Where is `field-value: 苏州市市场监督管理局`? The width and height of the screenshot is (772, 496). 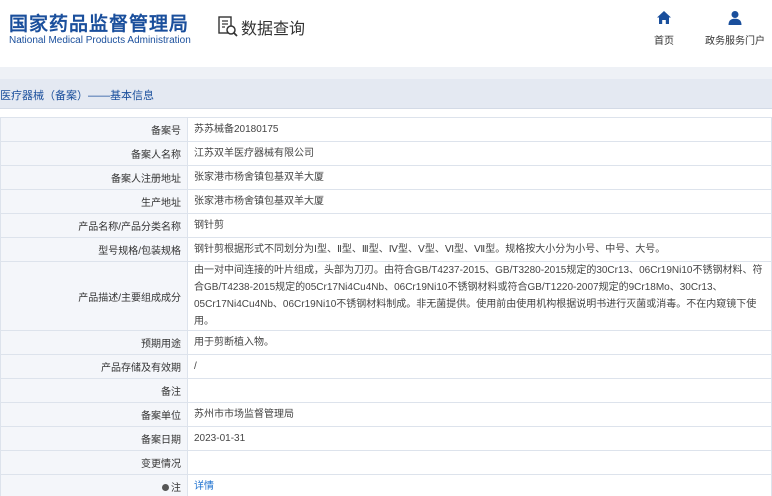 field-value: 苏州市市场监督管理局 is located at coordinates (479, 414).